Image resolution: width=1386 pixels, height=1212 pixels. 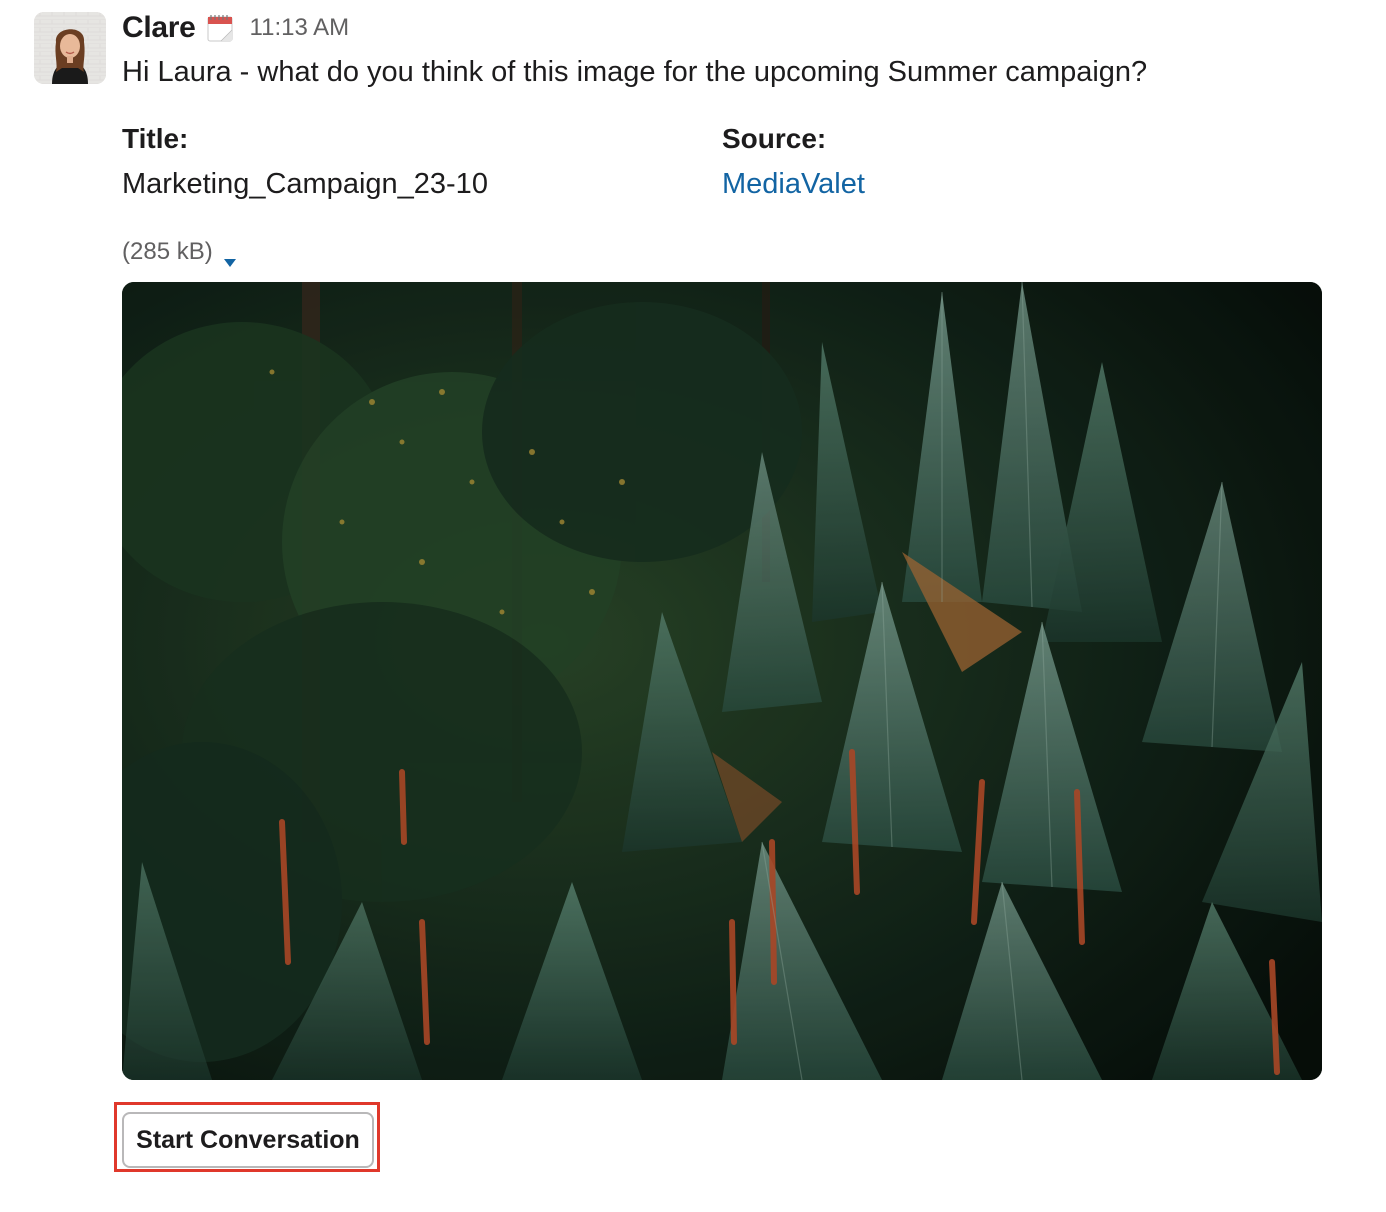 I want to click on sender-name: Clare, so click(x=159, y=28).